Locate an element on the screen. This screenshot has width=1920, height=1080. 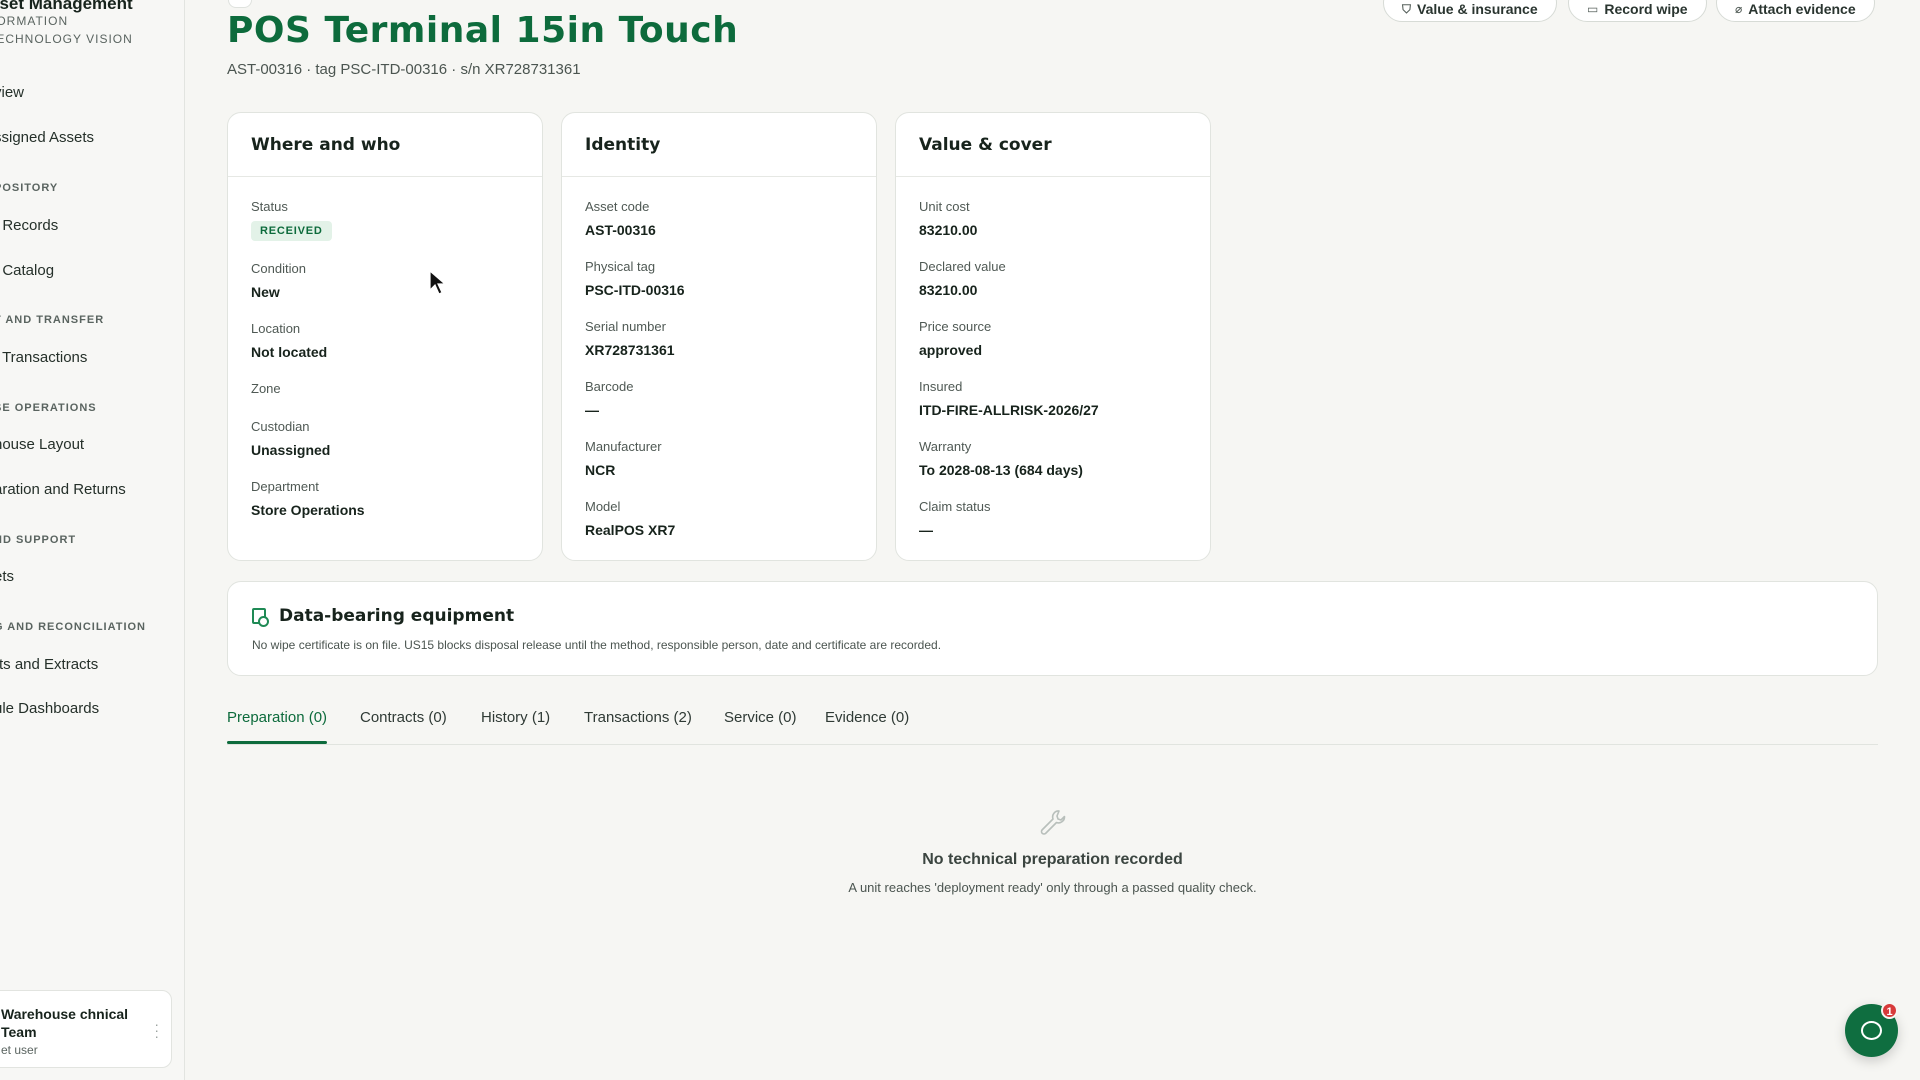
field-value: NCR is located at coordinates (600, 470).